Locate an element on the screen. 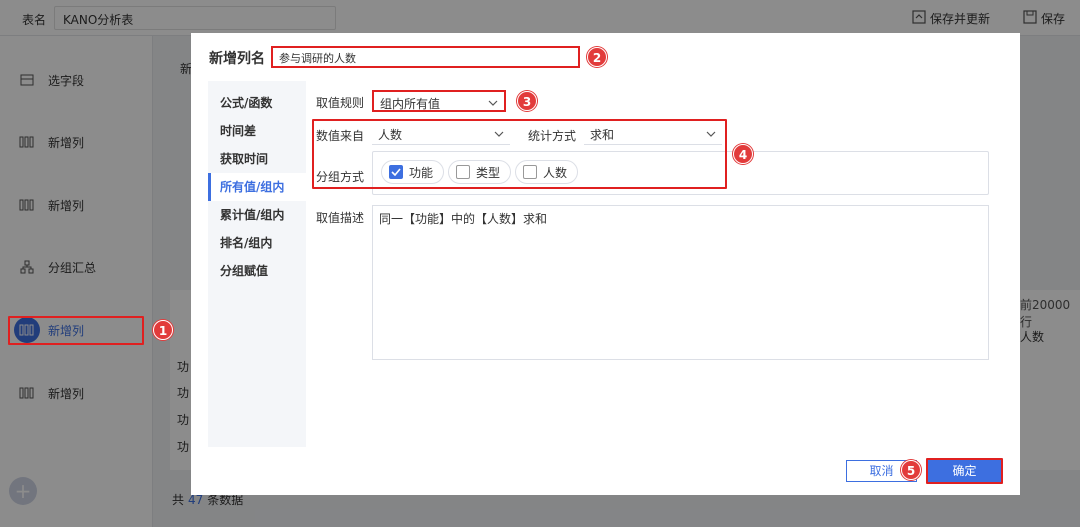 The height and width of the screenshot is (527, 1080). function-nav: 公式/函数 时间差 获取时间 所有值/组内 累计值/组内 排名/组内 分组赋值 is located at coordinates (257, 264).